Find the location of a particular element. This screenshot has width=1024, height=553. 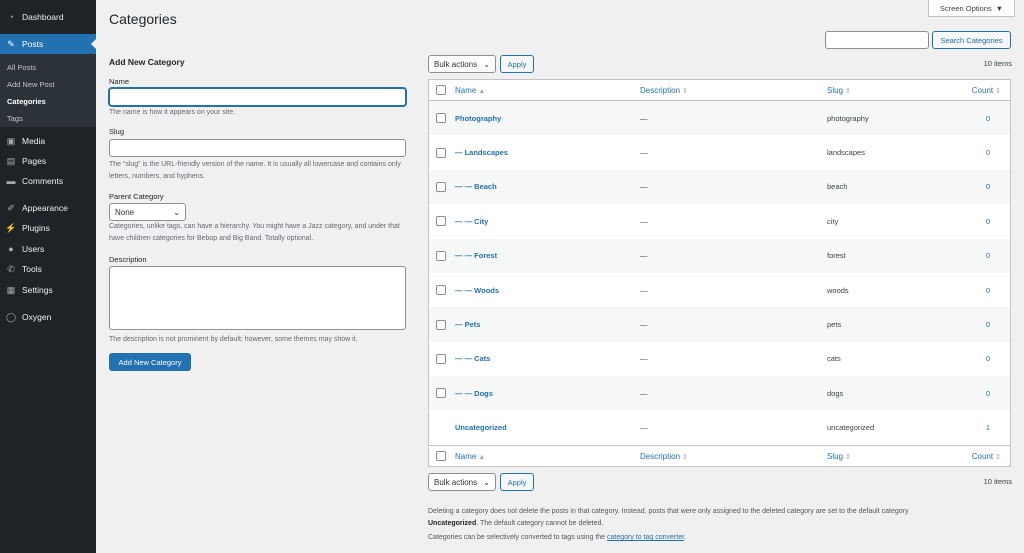

category-name-link: — — Forest is located at coordinates (476, 255).